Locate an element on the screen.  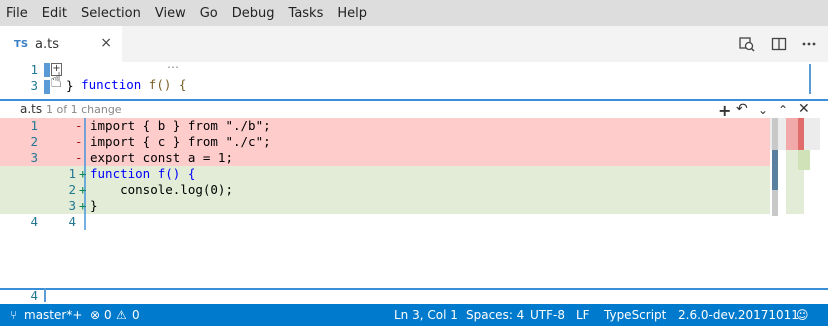
cursor-position: Ln 3, Col 1 is located at coordinates (426, 315).